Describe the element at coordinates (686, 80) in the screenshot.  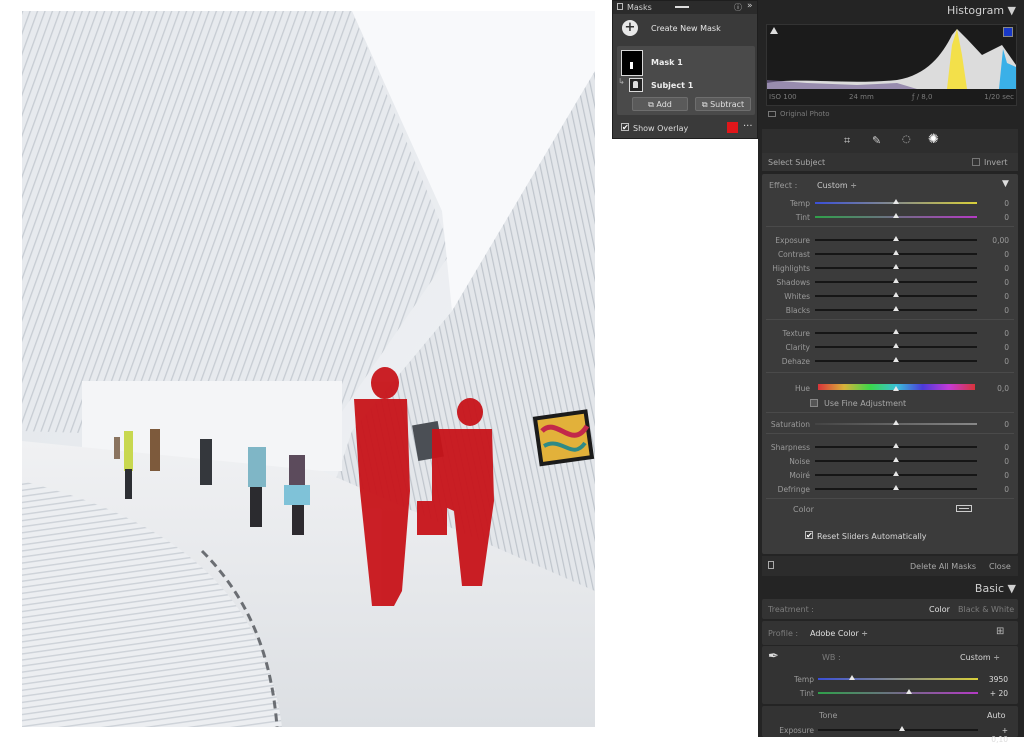
I see `mask-1-group: Mask 1 ↳ Subject 1 ⧉ Add ⧉ Subtract` at that location.